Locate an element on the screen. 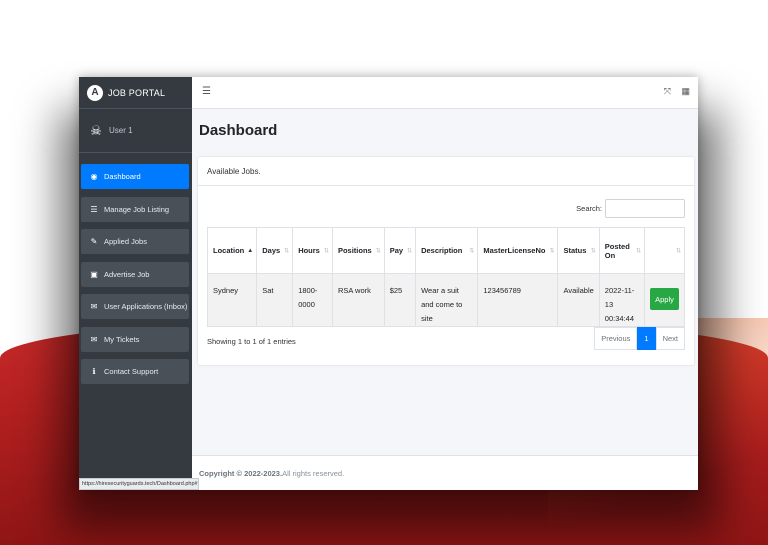  column-header-action: ⇅ is located at coordinates (664, 250).